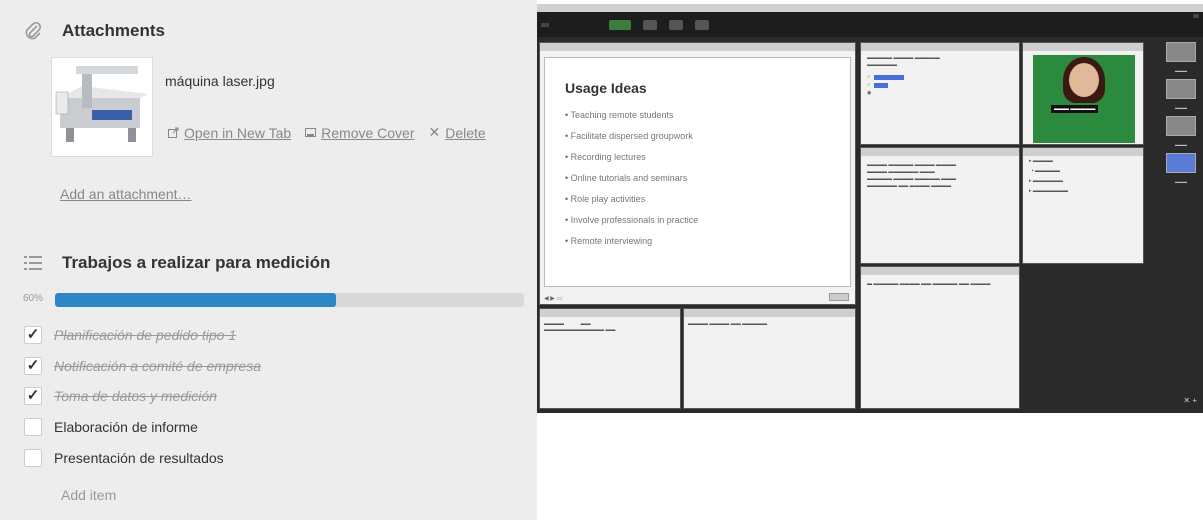  I want to click on layouts-sidebar: ▬▬▬ ▬▬▬ ▬▬▬ ▬▬▬, so click(1181, 113).